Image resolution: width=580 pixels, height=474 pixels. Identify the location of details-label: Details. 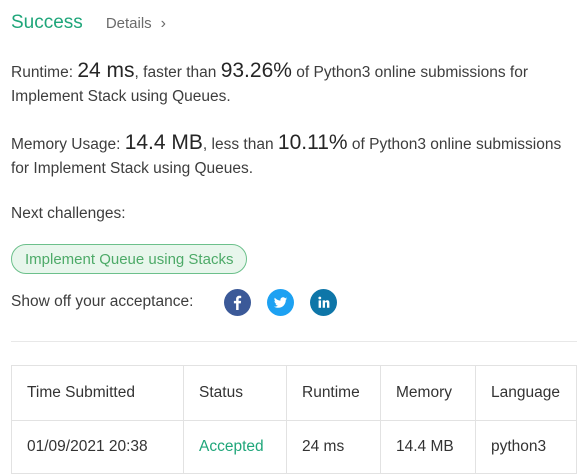
(128, 23).